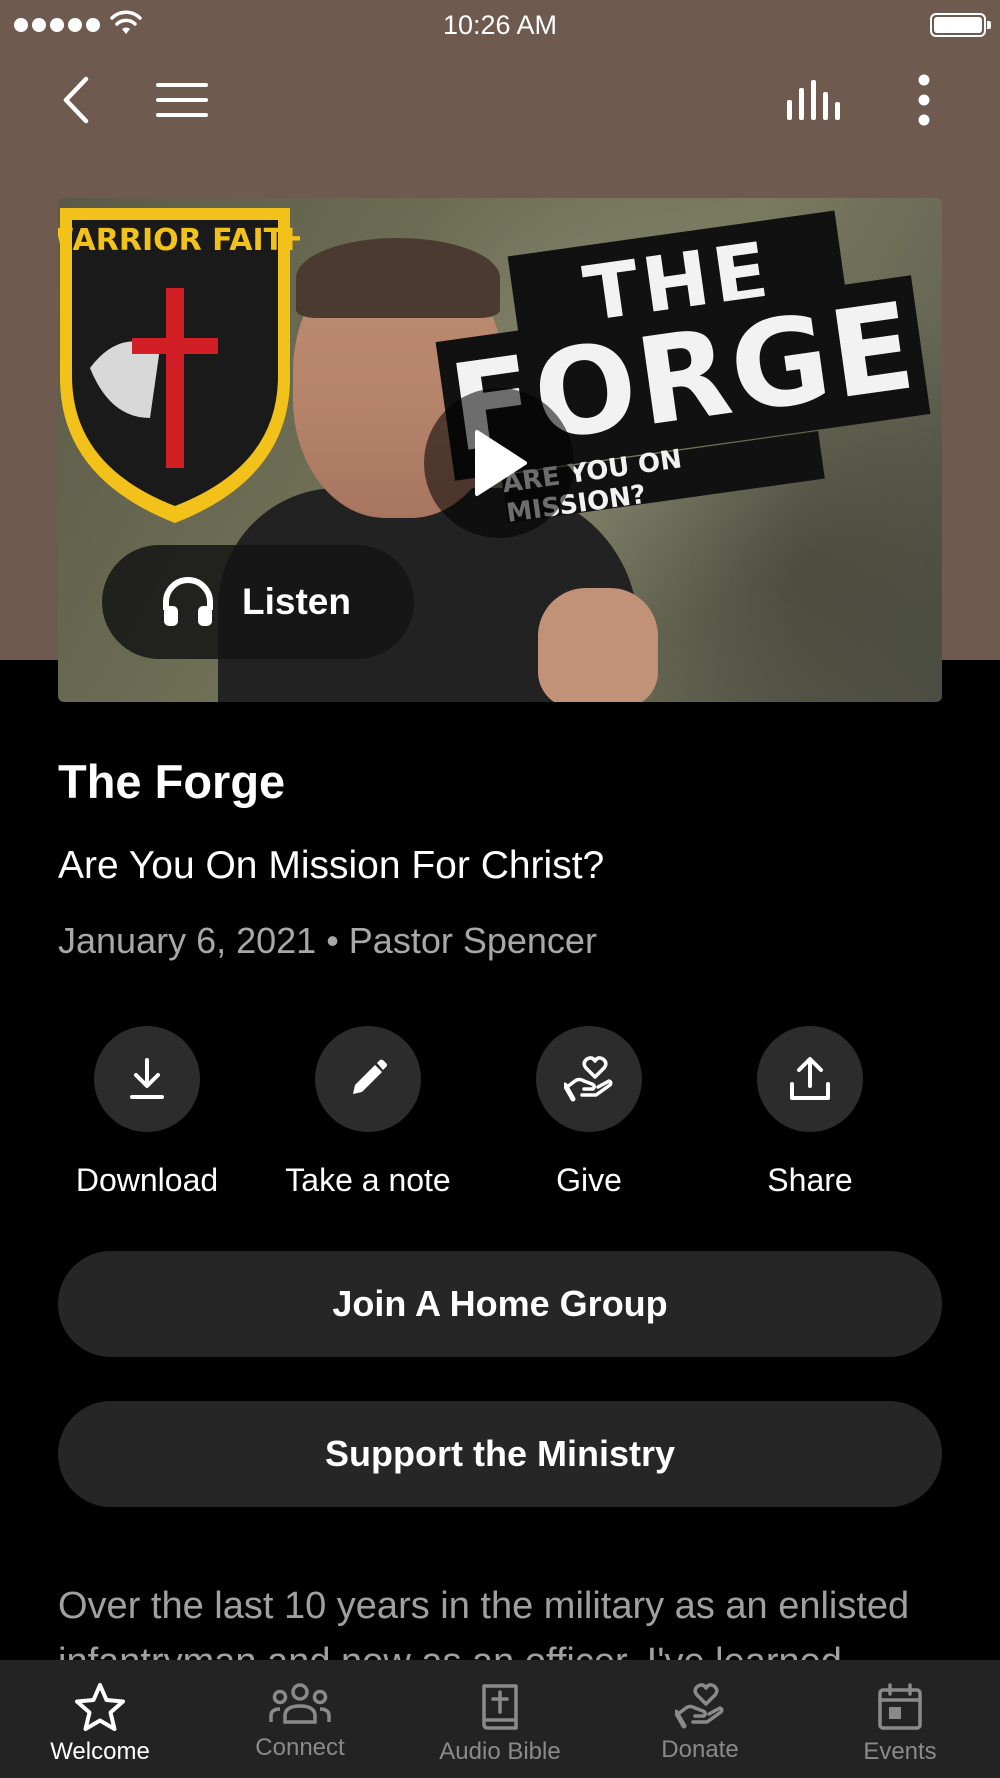 The width and height of the screenshot is (1000, 1778). I want to click on star-icon, so click(100, 1707).